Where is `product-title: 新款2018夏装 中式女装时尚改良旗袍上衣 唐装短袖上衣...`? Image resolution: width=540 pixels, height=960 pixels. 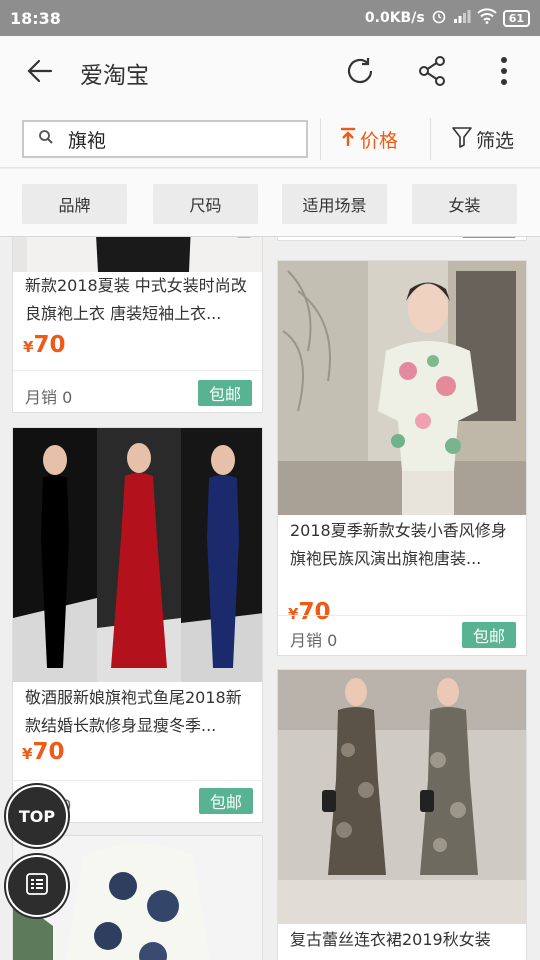 product-title: 新款2018夏装 中式女装时尚改良旗袍上衣 唐装短袖上衣... is located at coordinates (136, 299).